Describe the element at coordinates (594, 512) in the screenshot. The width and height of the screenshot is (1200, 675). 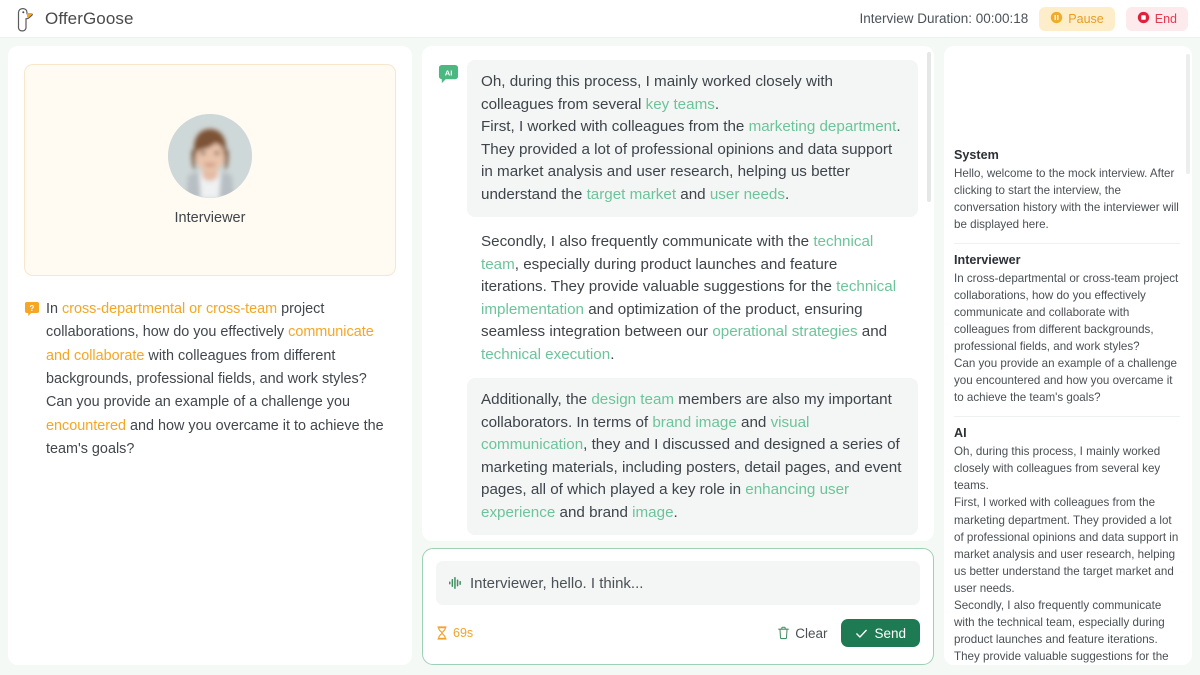
I see `text-run: and brand` at that location.